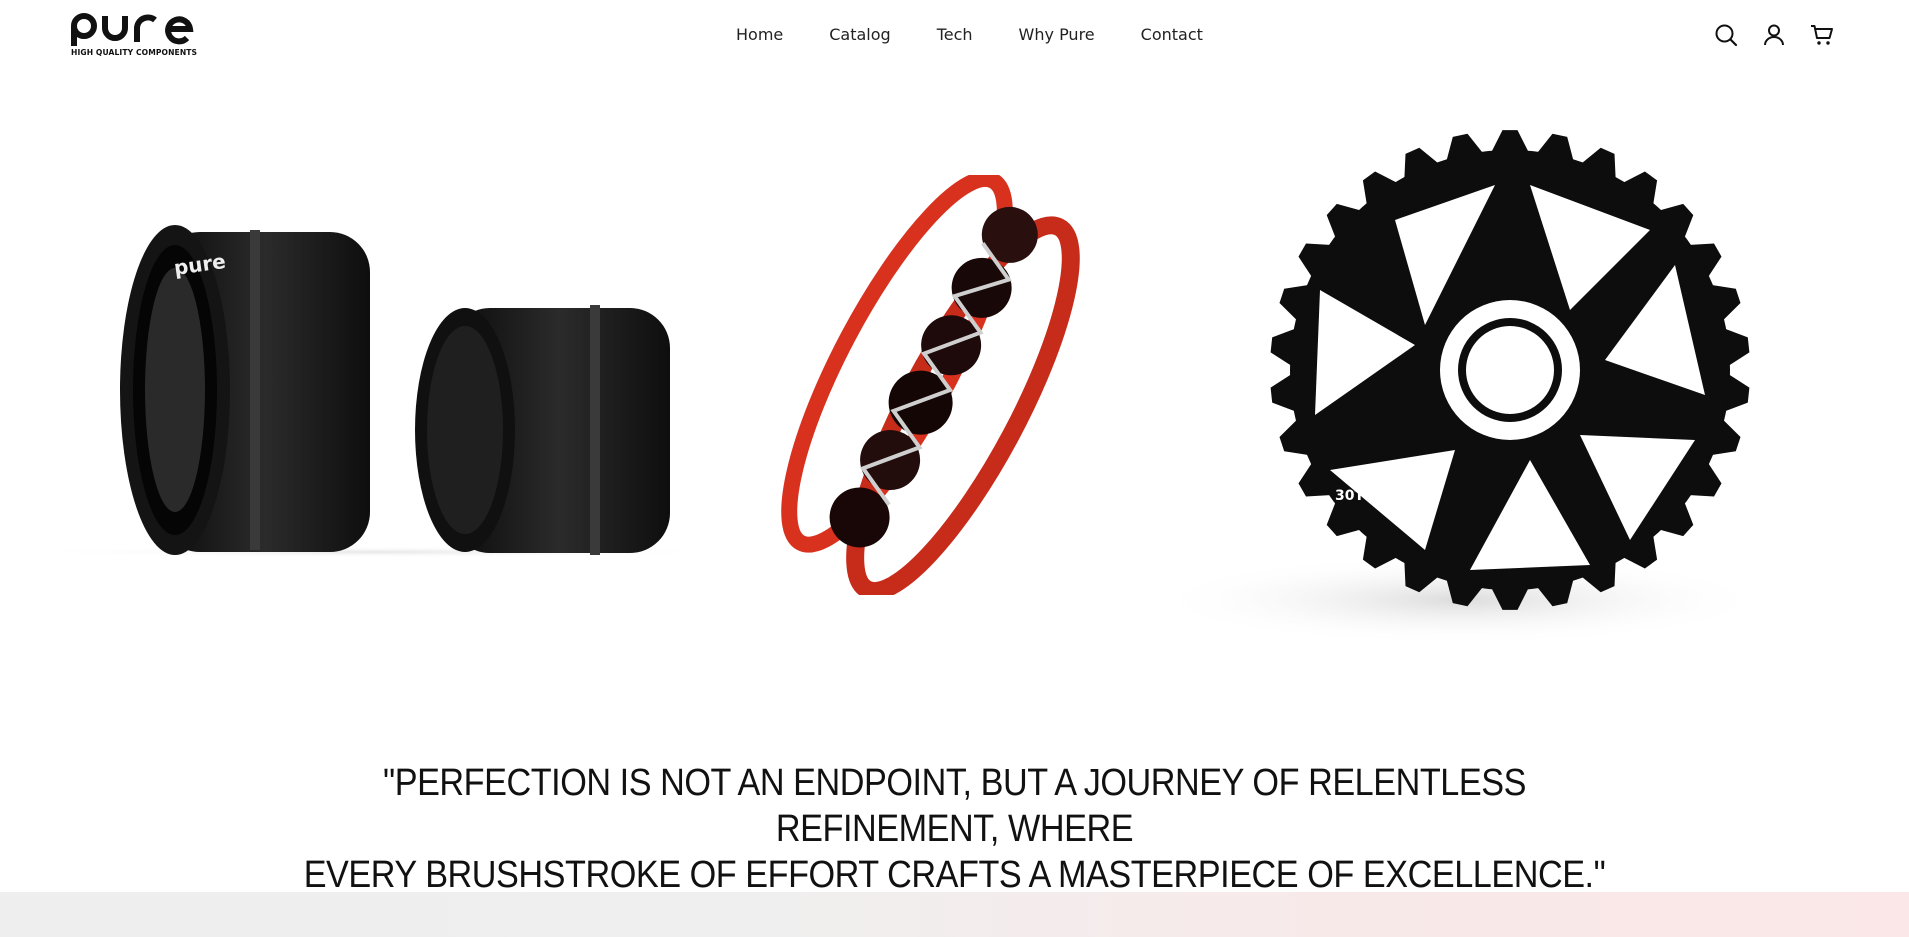  Describe the element at coordinates (1057, 35) in the screenshot. I see `nav-why-pure: Why Pure` at that location.